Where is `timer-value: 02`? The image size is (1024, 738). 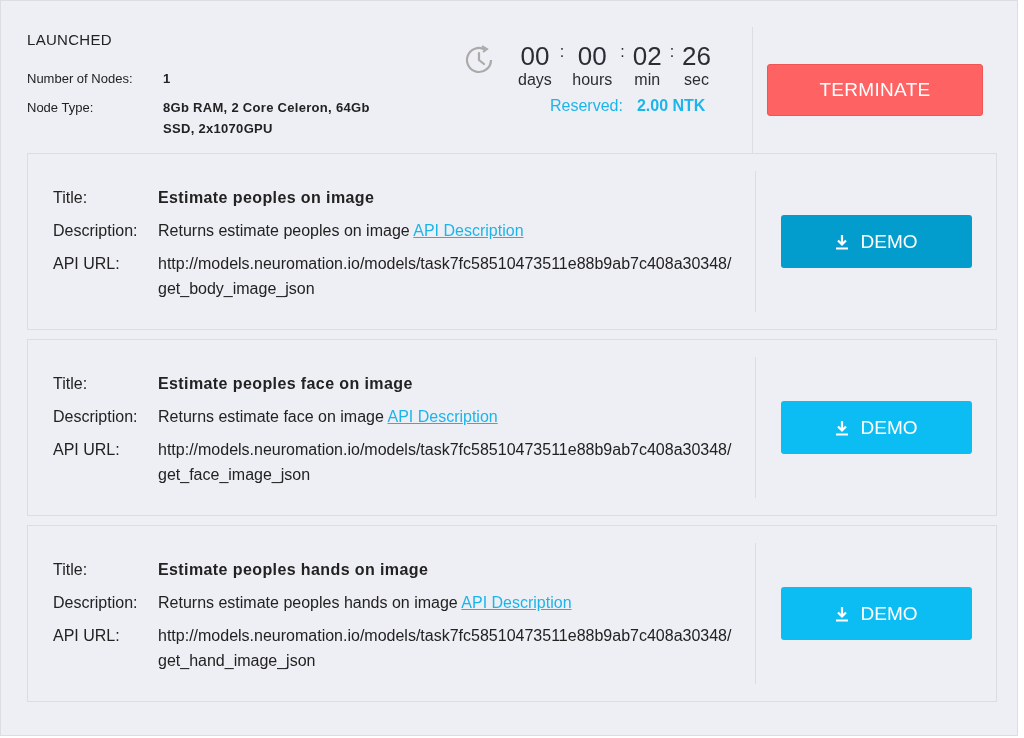
timer-value: 02 is located at coordinates (647, 56).